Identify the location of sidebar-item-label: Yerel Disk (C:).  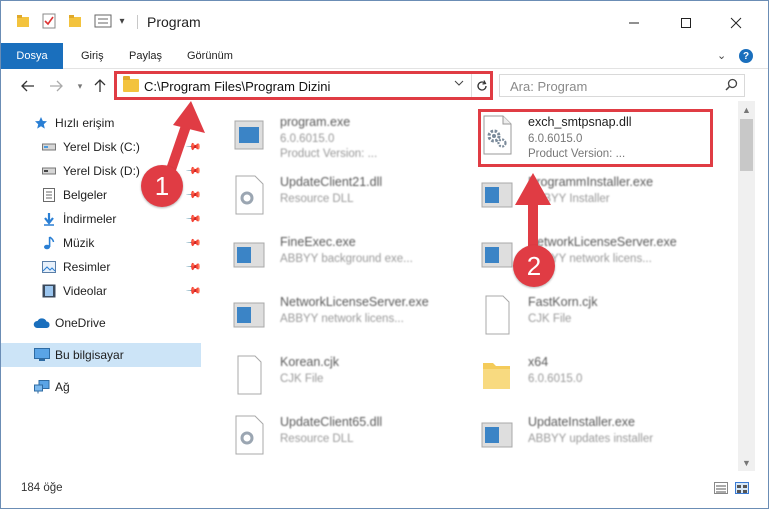
(101, 147).